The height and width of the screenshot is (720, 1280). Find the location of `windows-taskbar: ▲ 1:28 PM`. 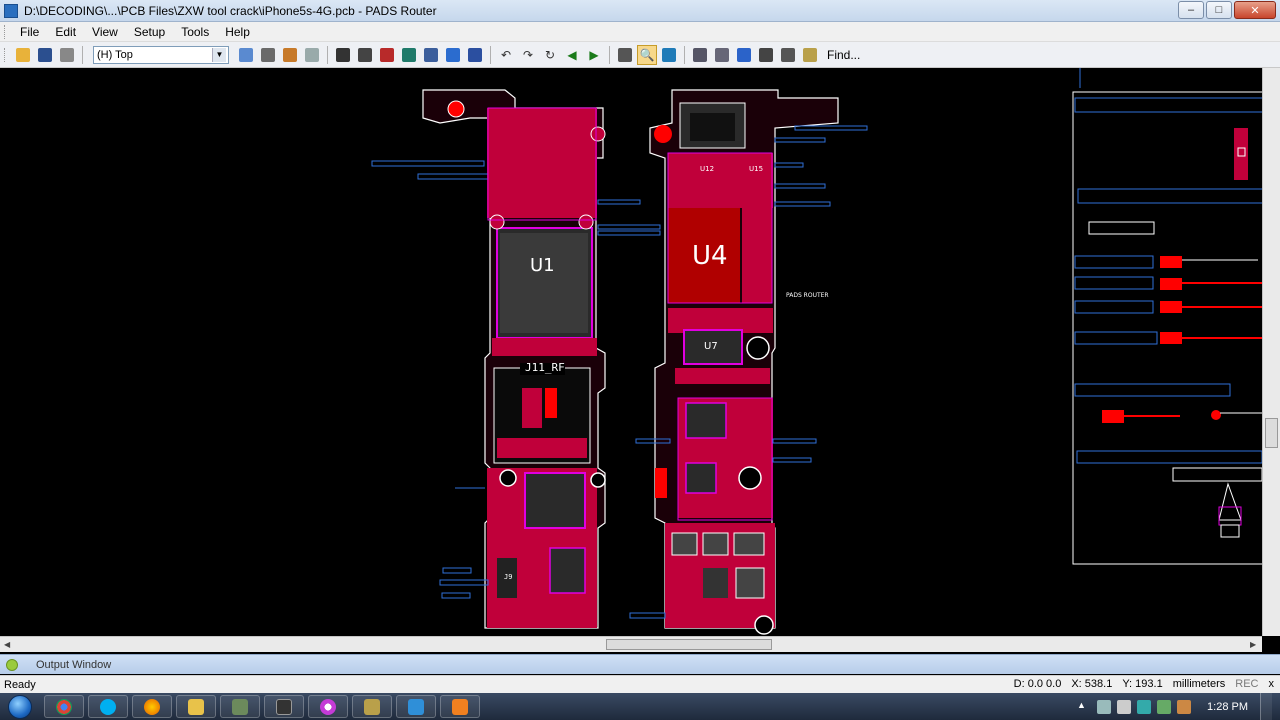

windows-taskbar: ▲ 1:28 PM is located at coordinates (640, 706).